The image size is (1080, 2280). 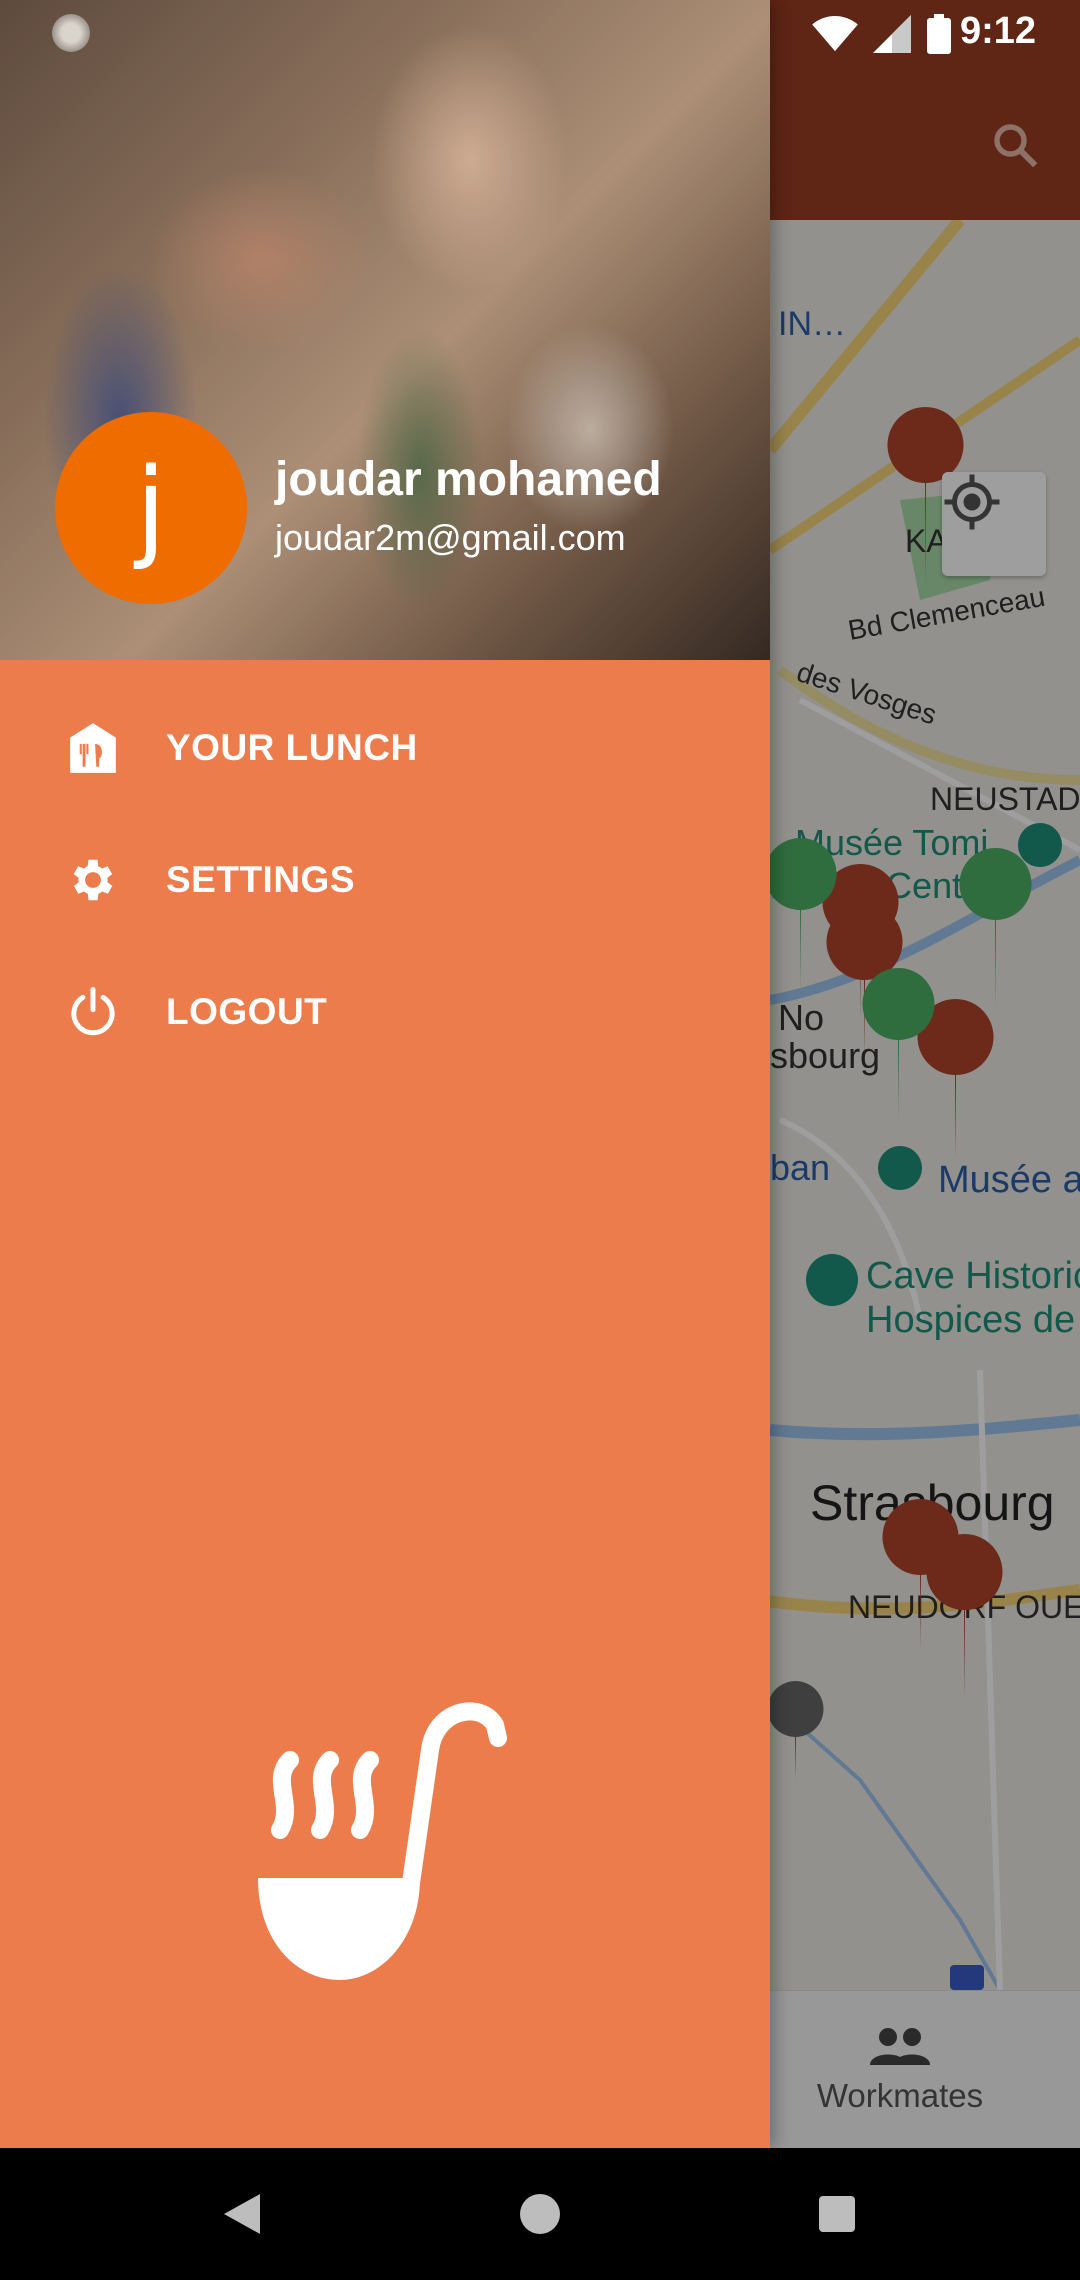 I want to click on restaurant-icon, so click(x=93, y=748).